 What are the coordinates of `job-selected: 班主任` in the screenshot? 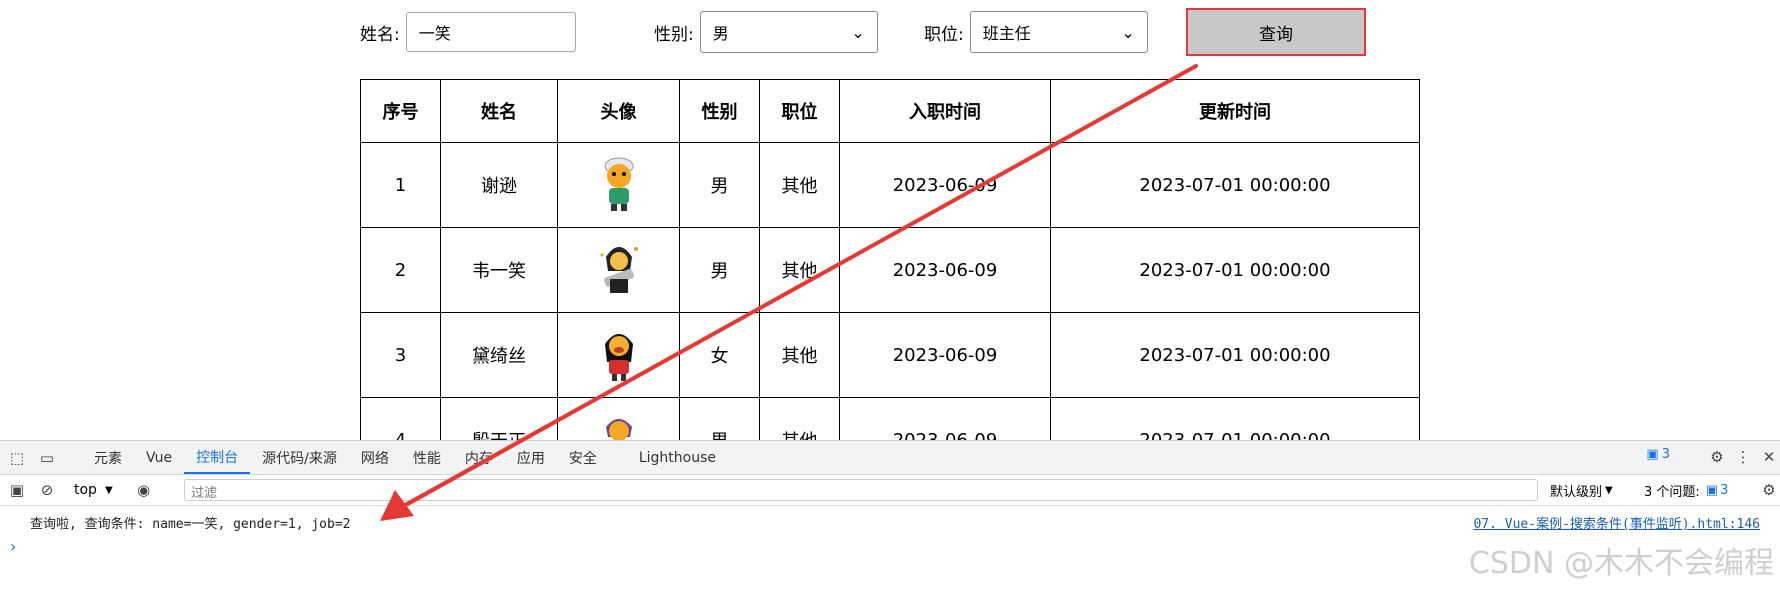 It's located at (1006, 33).